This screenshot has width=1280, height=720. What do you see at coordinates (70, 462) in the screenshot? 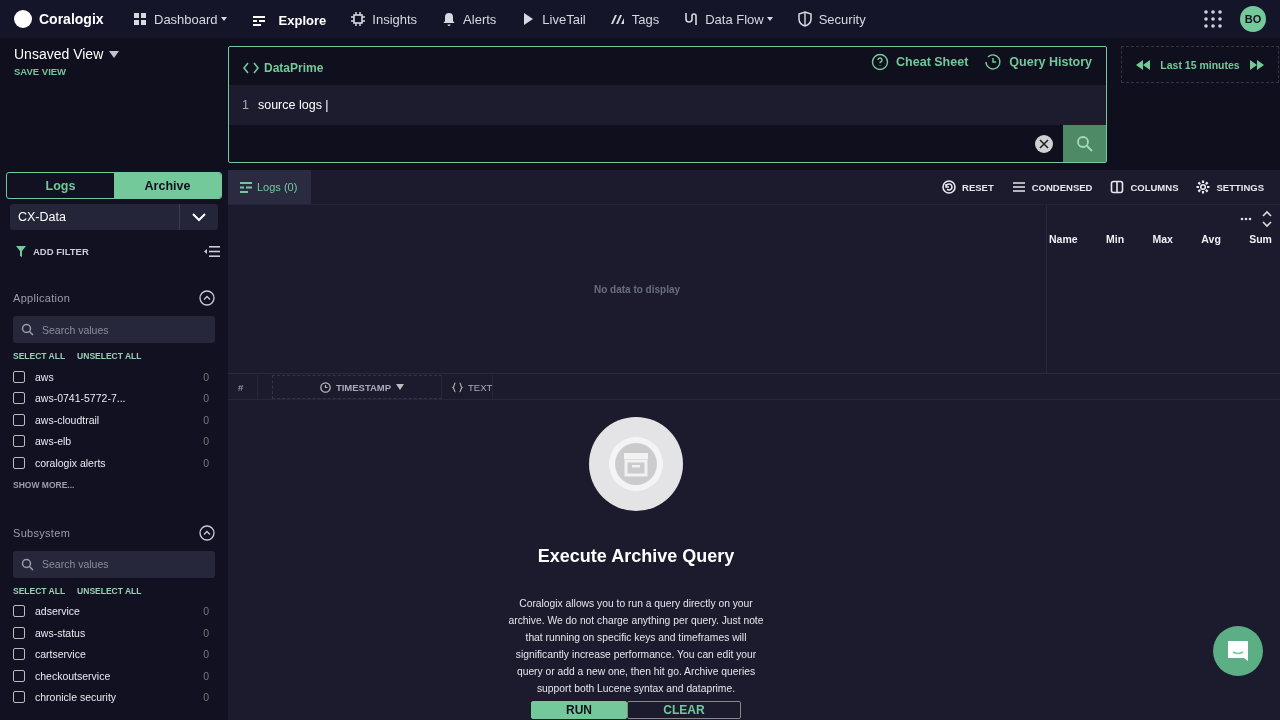
I see `filter-value: coralogix alerts` at bounding box center [70, 462].